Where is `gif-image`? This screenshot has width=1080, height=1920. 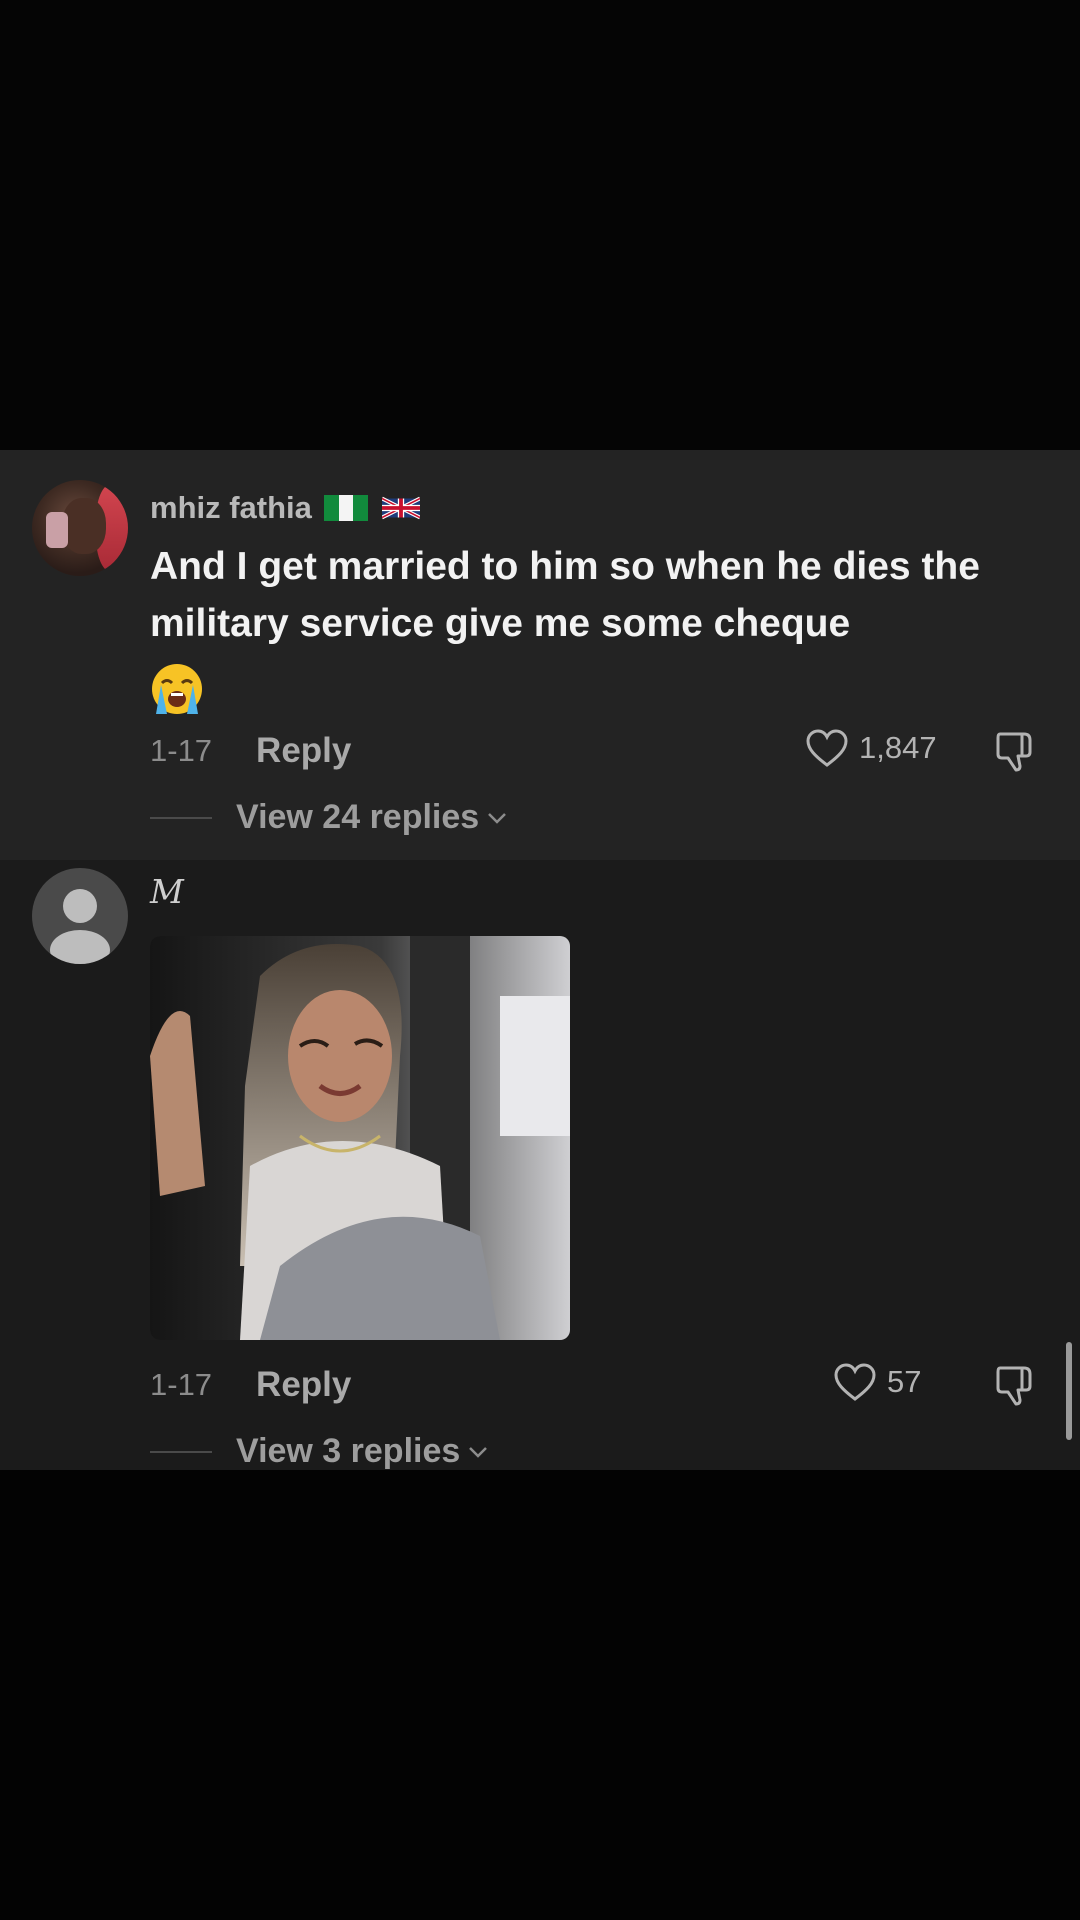 gif-image is located at coordinates (360, 1138).